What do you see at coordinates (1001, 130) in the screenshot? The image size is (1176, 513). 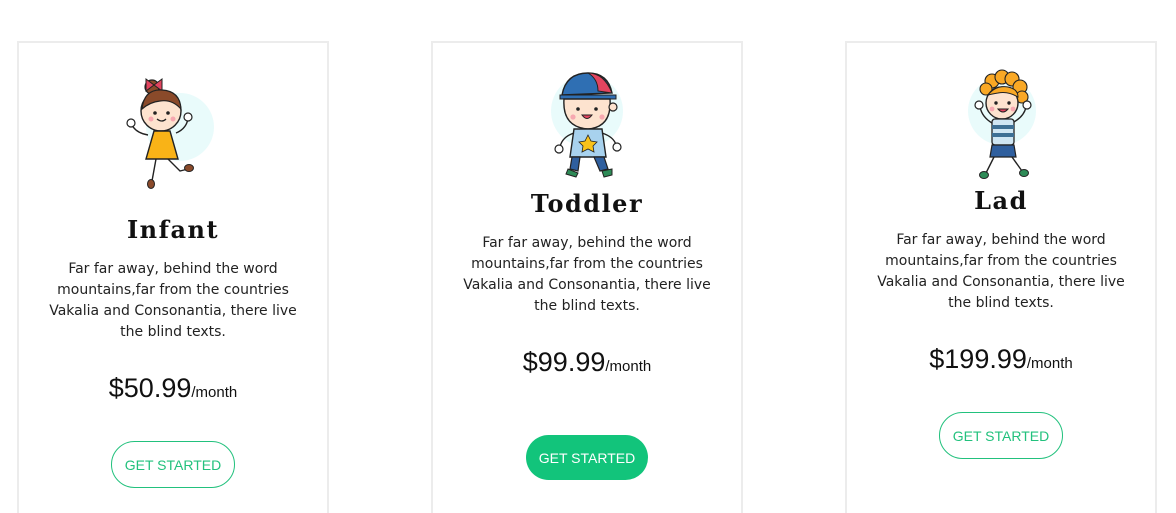 I see `curly-boy-illustration` at bounding box center [1001, 130].